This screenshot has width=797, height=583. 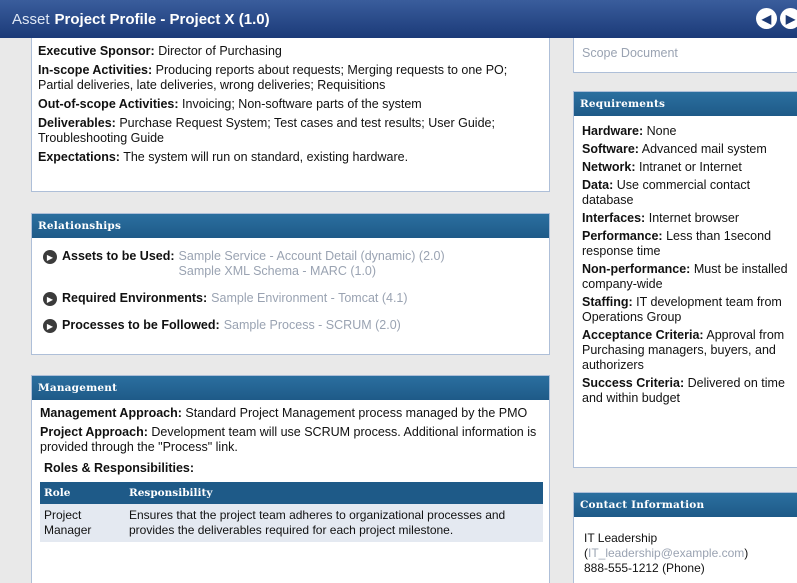 What do you see at coordinates (82, 493) in the screenshot?
I see `column-header-role: Role` at bounding box center [82, 493].